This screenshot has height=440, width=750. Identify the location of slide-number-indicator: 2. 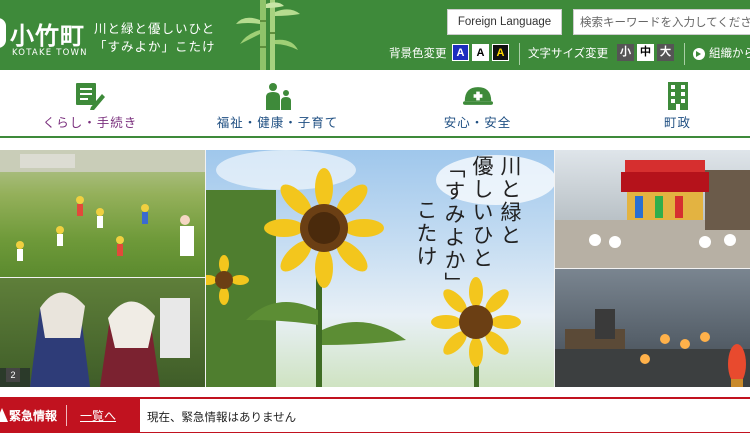
(13, 375).